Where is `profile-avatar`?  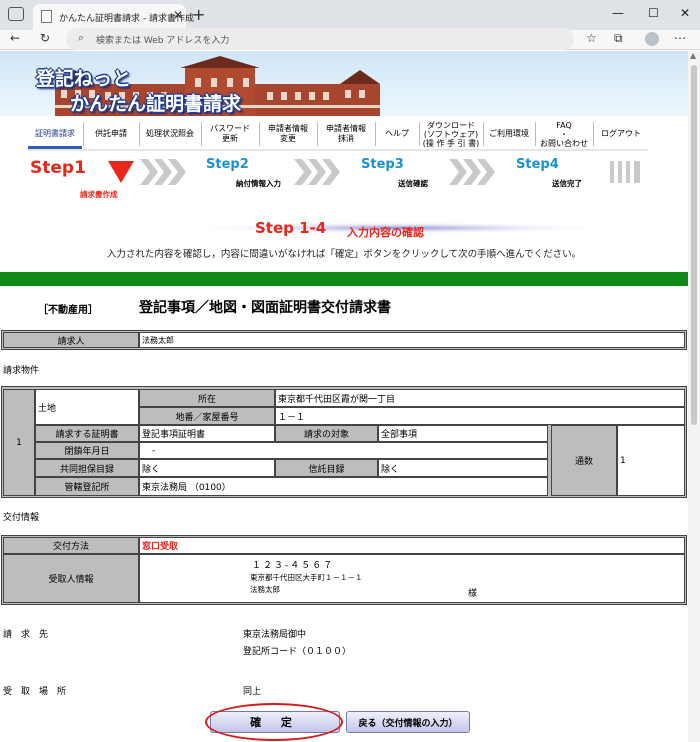
profile-avatar is located at coordinates (652, 39).